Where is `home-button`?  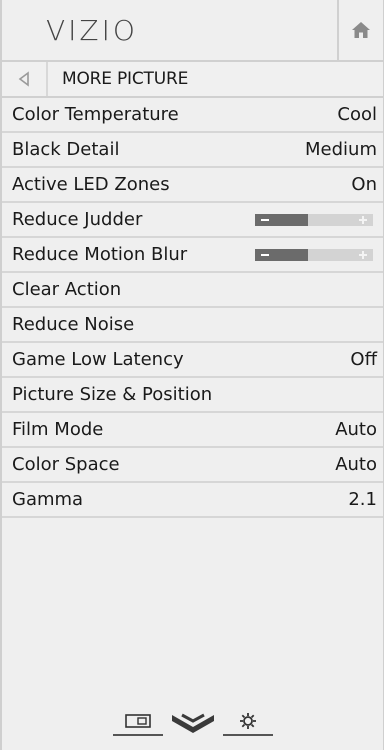
home-button is located at coordinates (360, 30).